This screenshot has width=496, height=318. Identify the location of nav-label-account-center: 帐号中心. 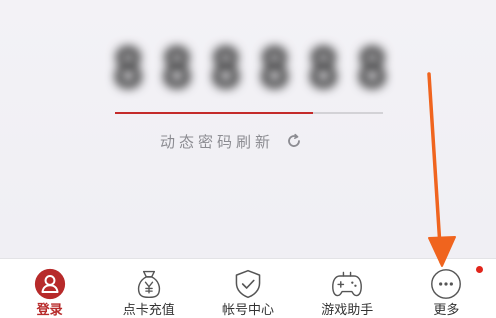
(248, 310).